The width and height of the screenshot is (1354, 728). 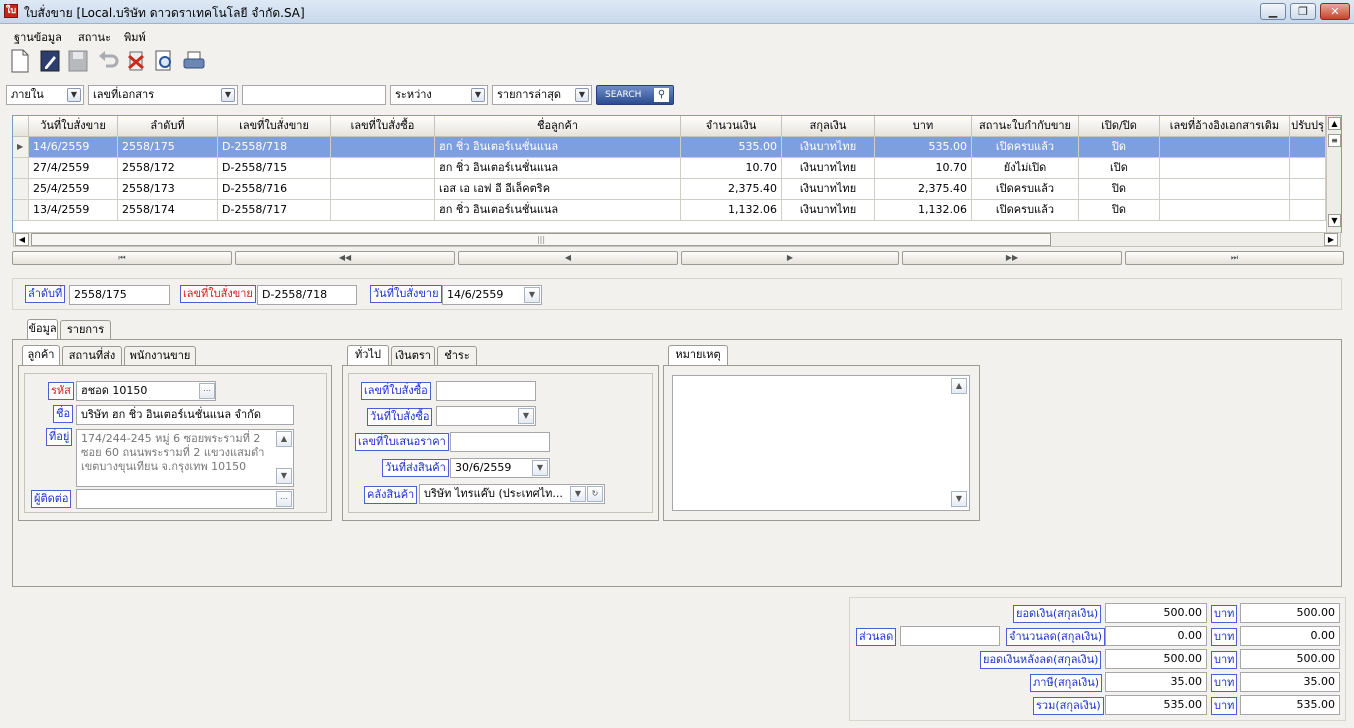 What do you see at coordinates (623, 95) in the screenshot?
I see `search-button-label: SEARCH` at bounding box center [623, 95].